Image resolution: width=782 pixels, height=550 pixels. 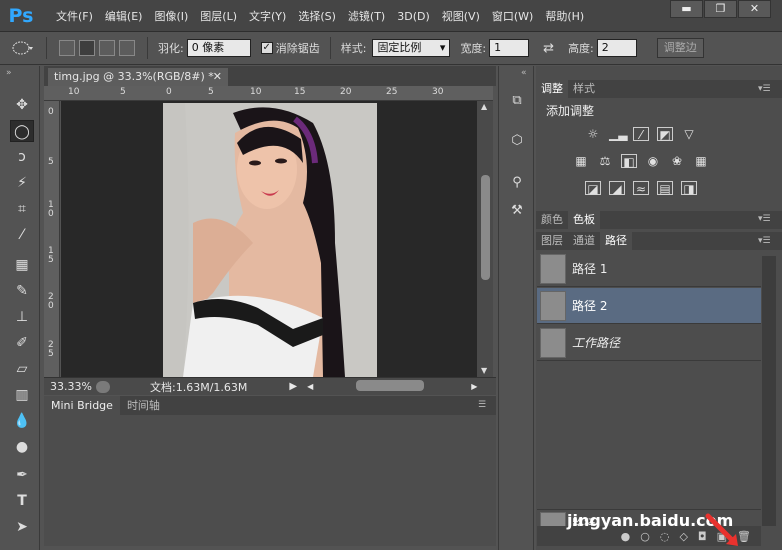 I want to click on swap-icon: ⇄, so click(x=548, y=48).